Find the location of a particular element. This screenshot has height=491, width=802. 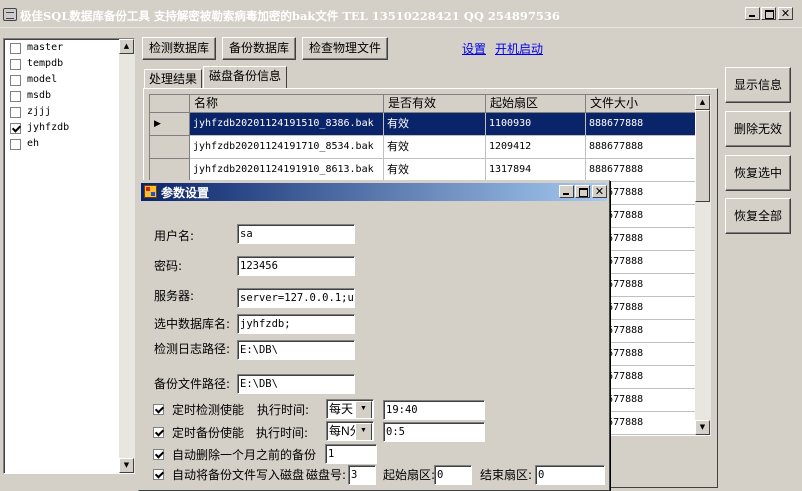

scroll-down-arrow-icon: ▼ is located at coordinates (126, 465).